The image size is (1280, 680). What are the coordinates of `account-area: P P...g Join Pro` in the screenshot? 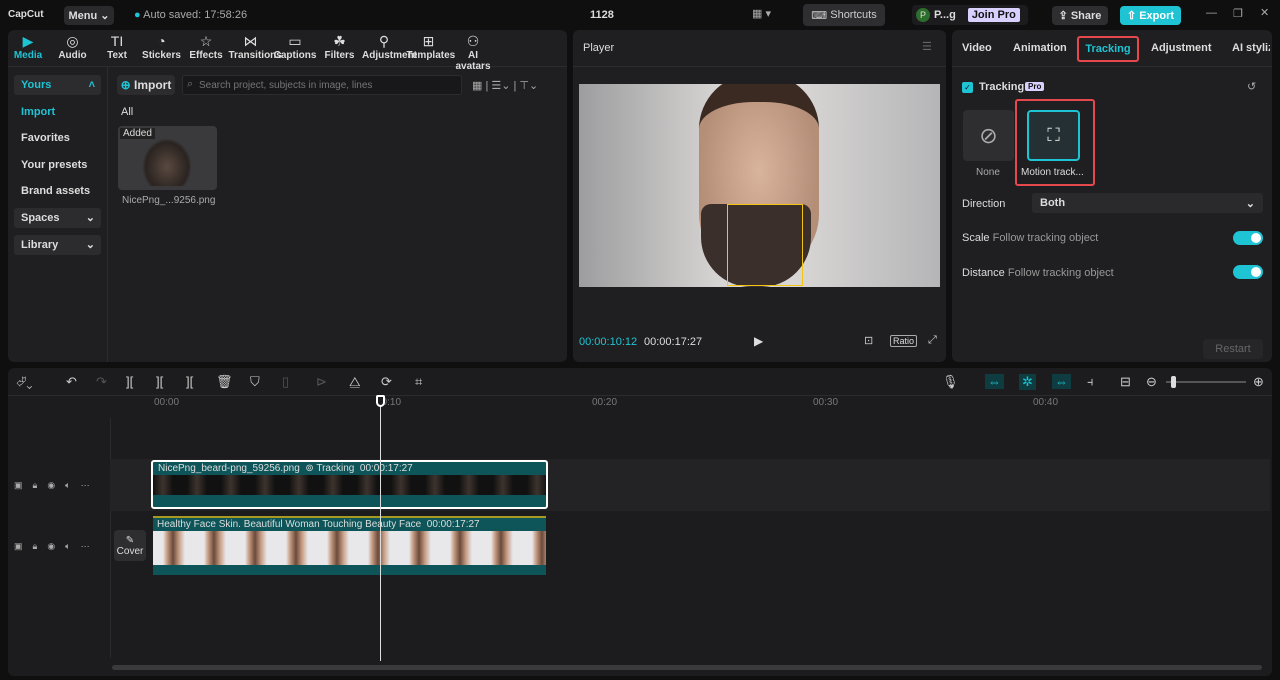 It's located at (970, 15).